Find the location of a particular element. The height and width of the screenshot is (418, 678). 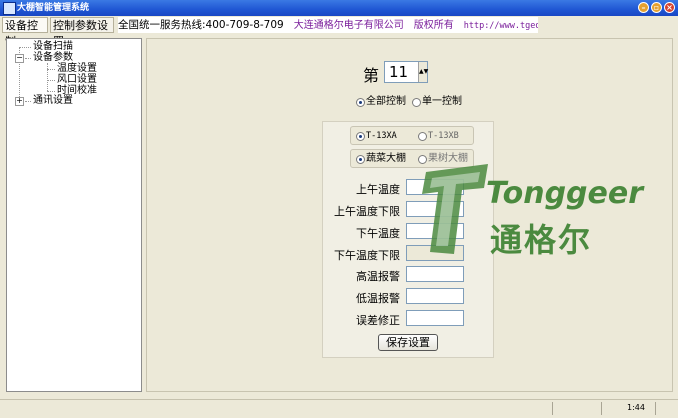

rights-text: 版权所有 is located at coordinates (433, 25).